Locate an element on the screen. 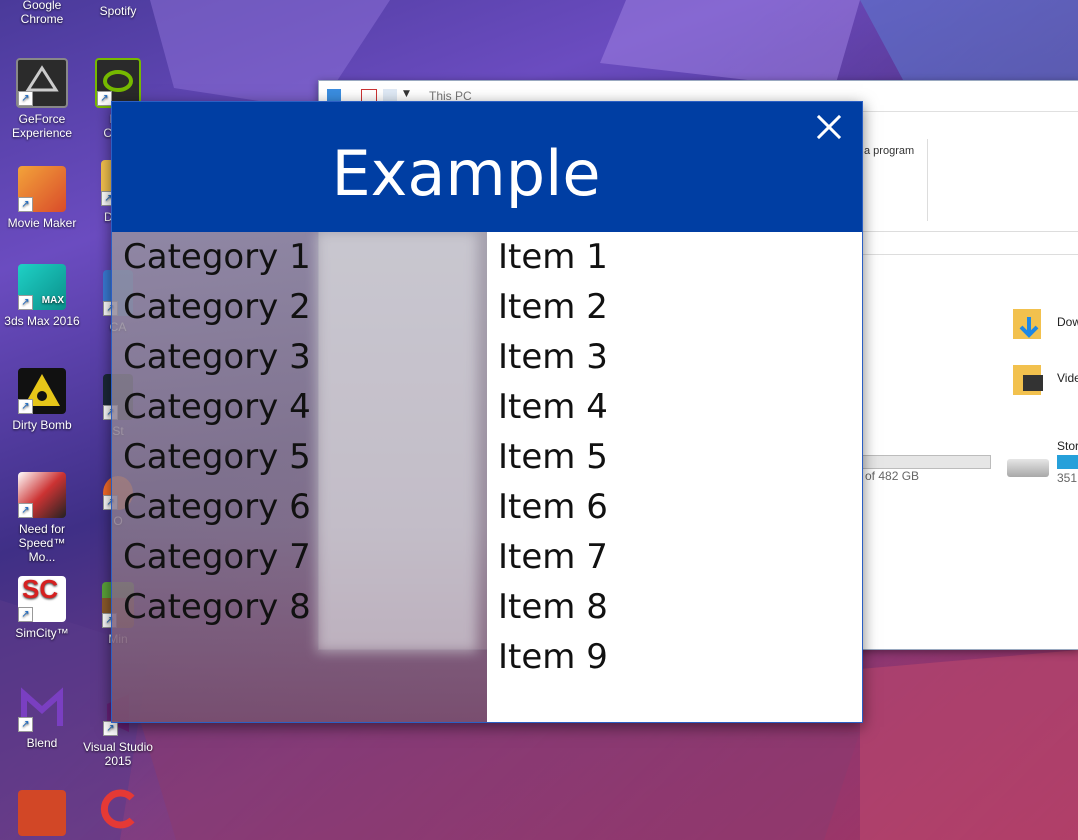 The height and width of the screenshot is (840, 1078). geforce-icon: ↗ is located at coordinates (42, 83).